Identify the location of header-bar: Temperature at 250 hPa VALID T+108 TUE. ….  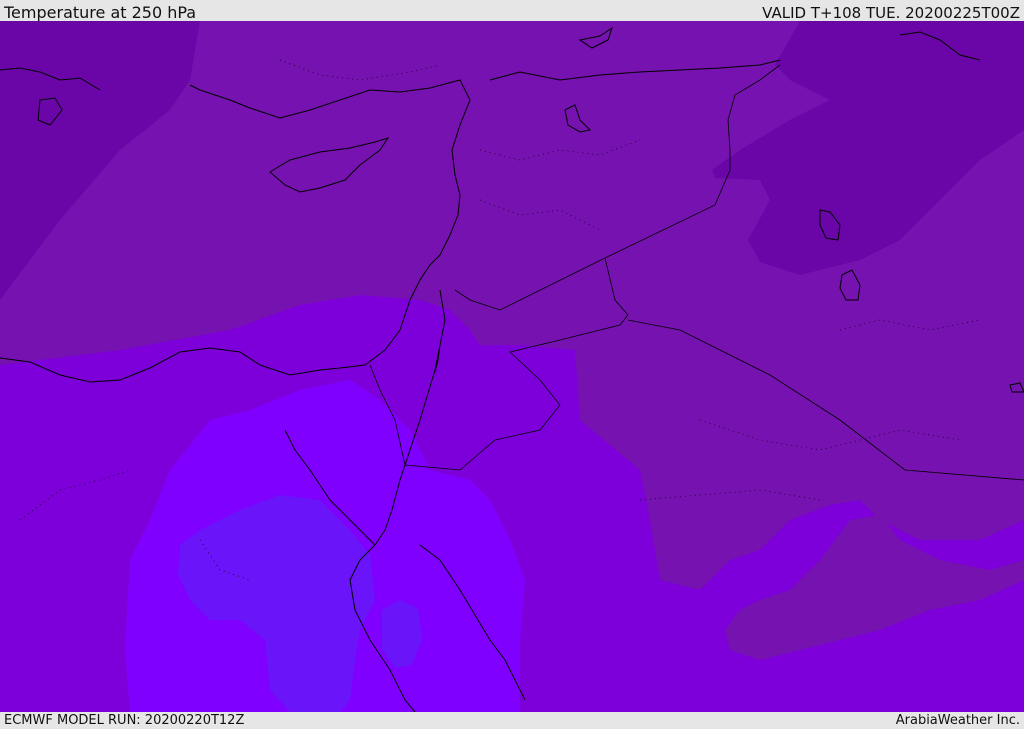
(512, 11).